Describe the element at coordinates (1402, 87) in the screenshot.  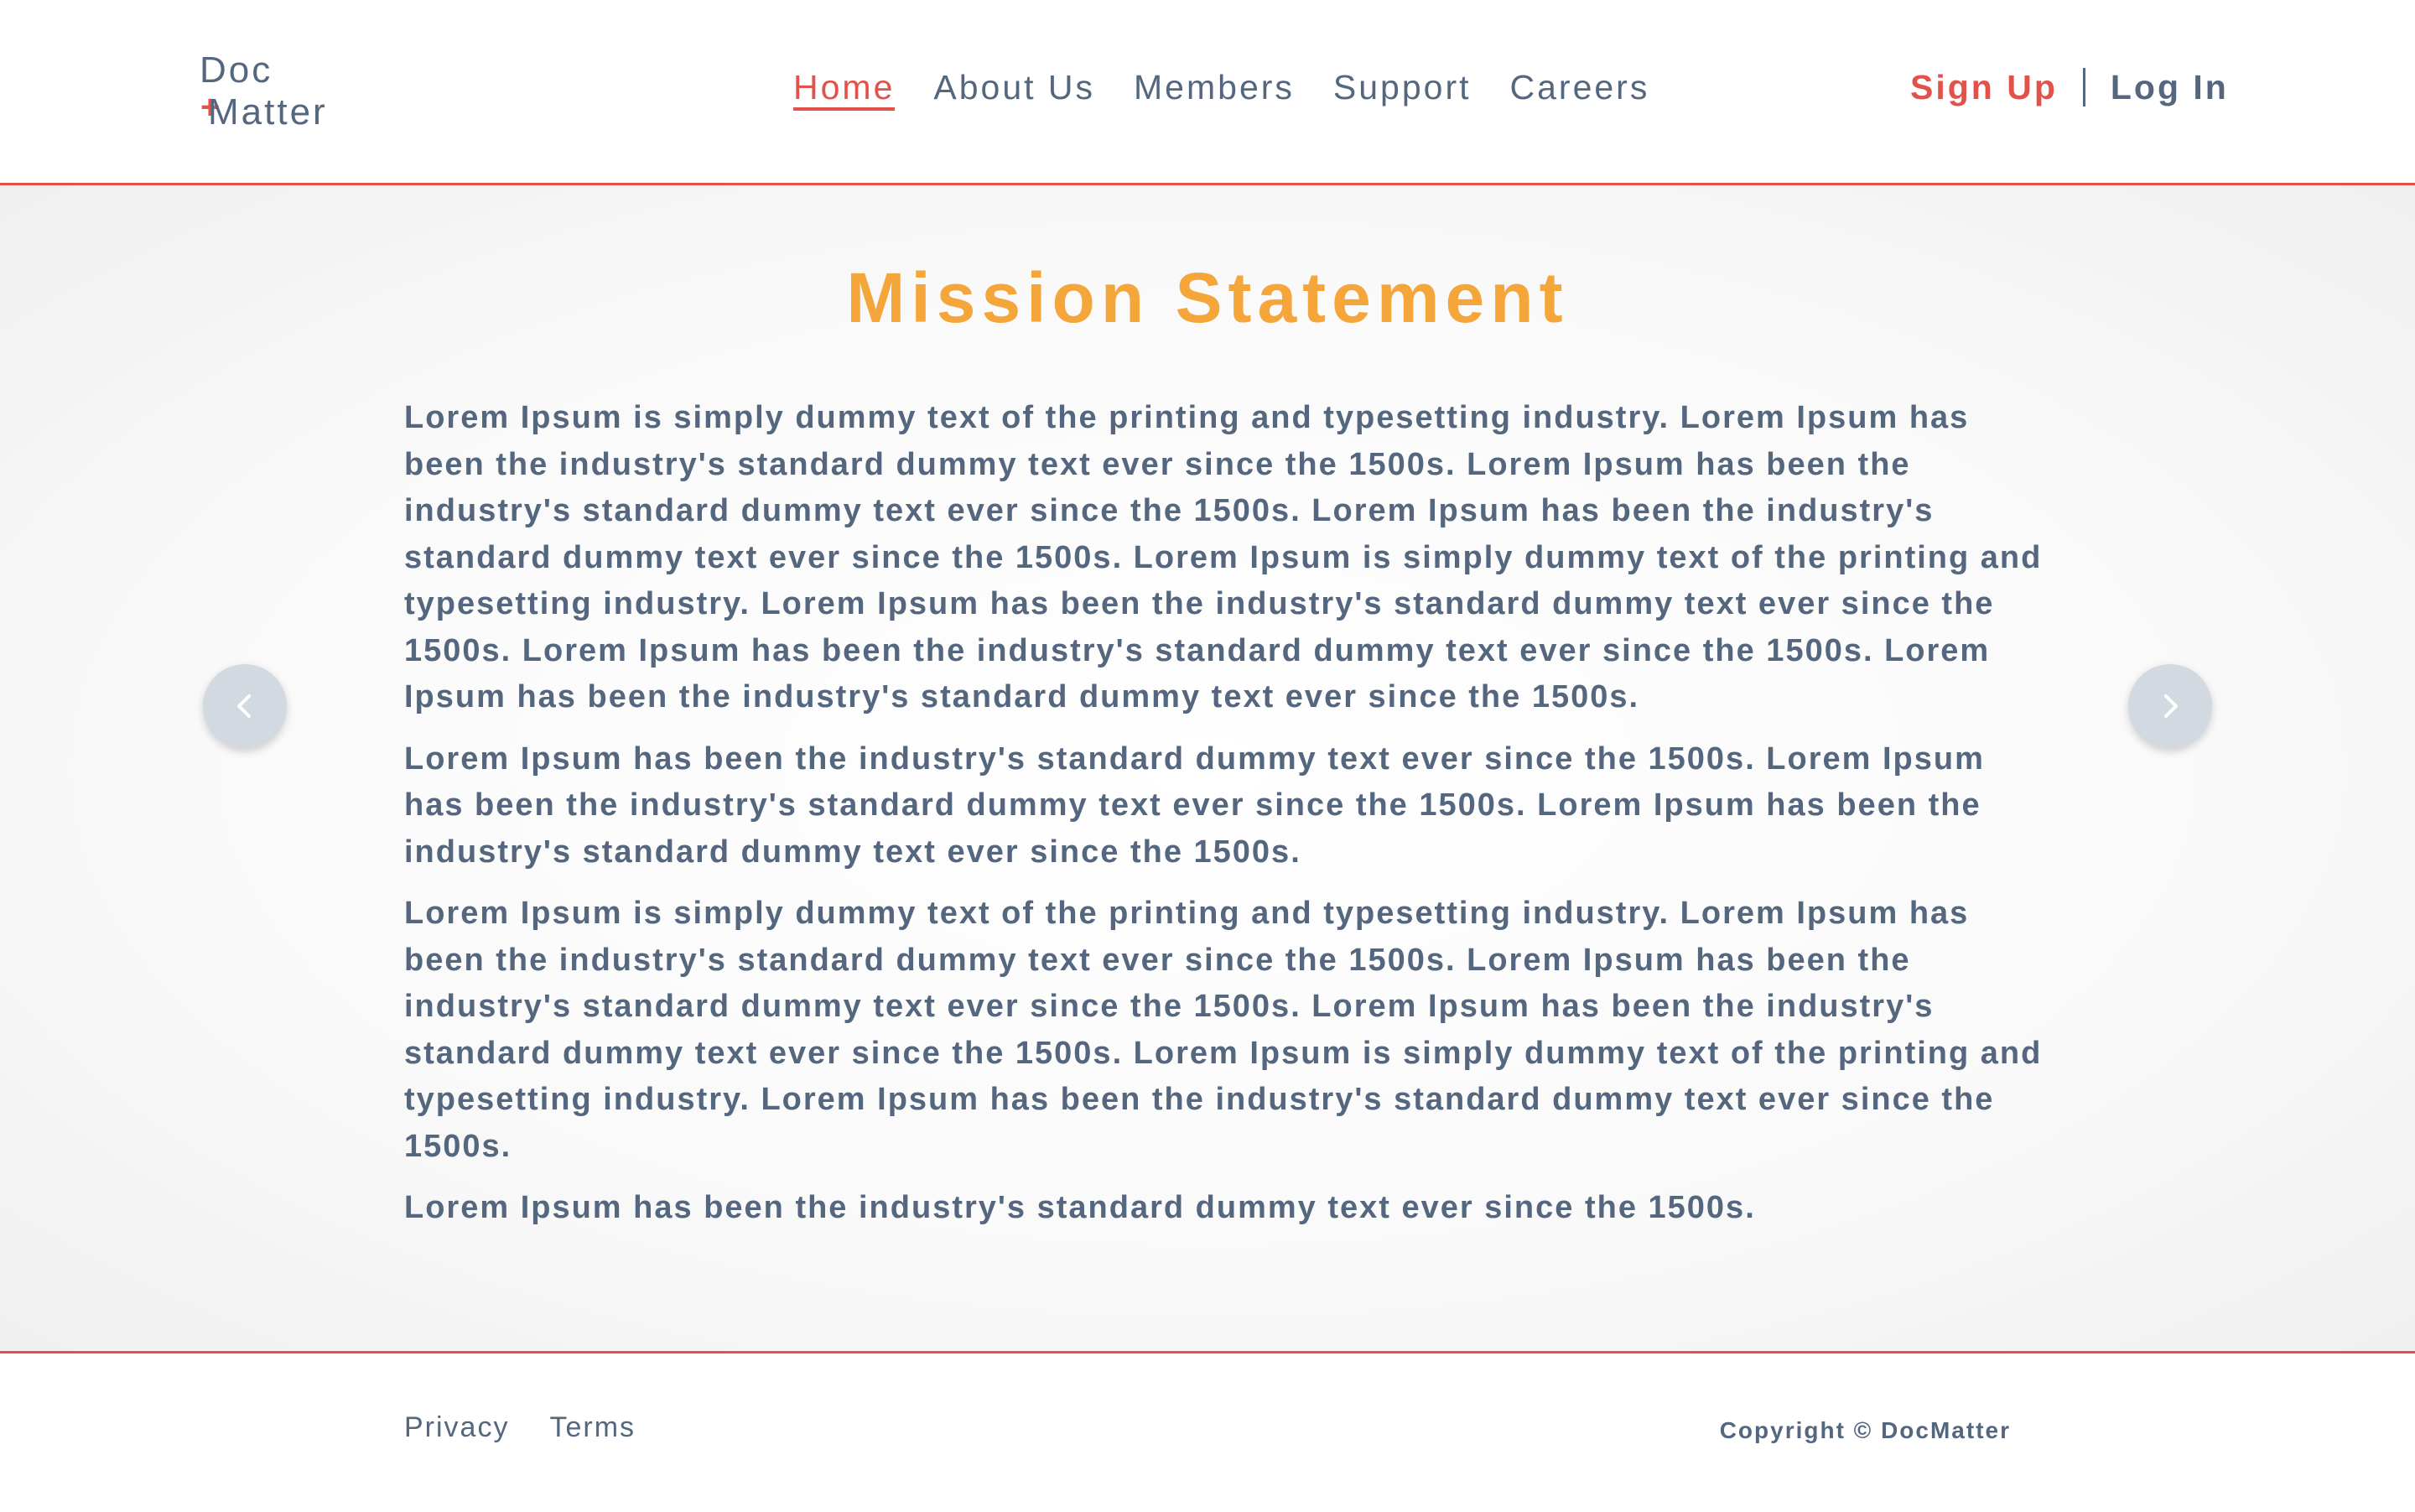
I see `nav-item-support: Support` at that location.